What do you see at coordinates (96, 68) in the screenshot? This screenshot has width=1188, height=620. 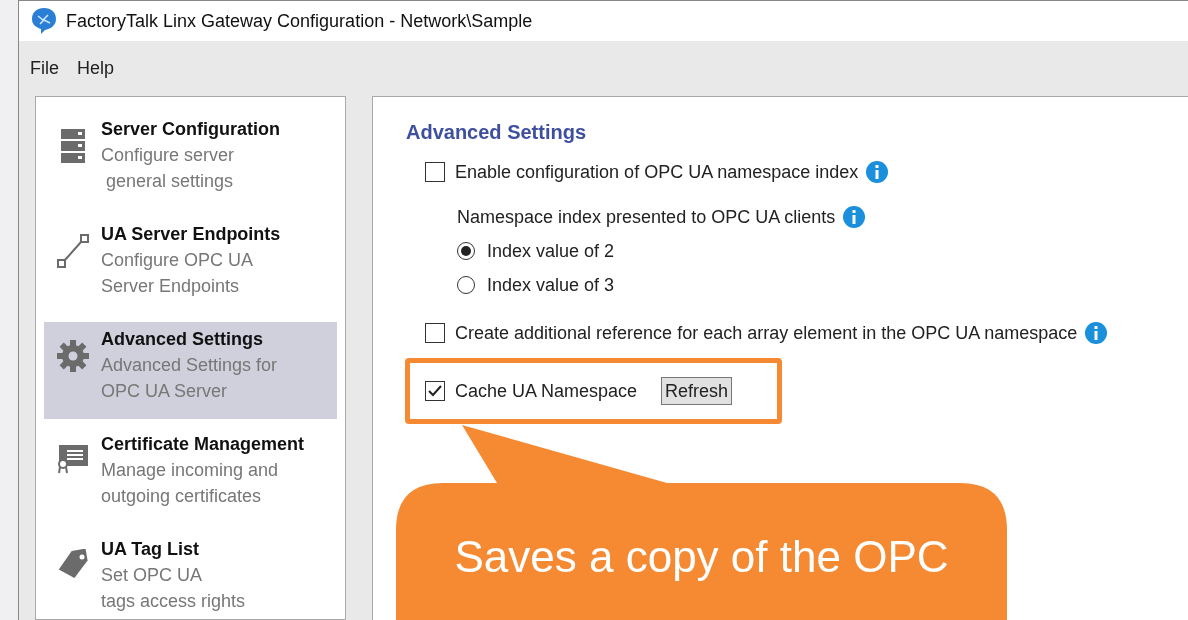 I see `menu-item: Help` at bounding box center [96, 68].